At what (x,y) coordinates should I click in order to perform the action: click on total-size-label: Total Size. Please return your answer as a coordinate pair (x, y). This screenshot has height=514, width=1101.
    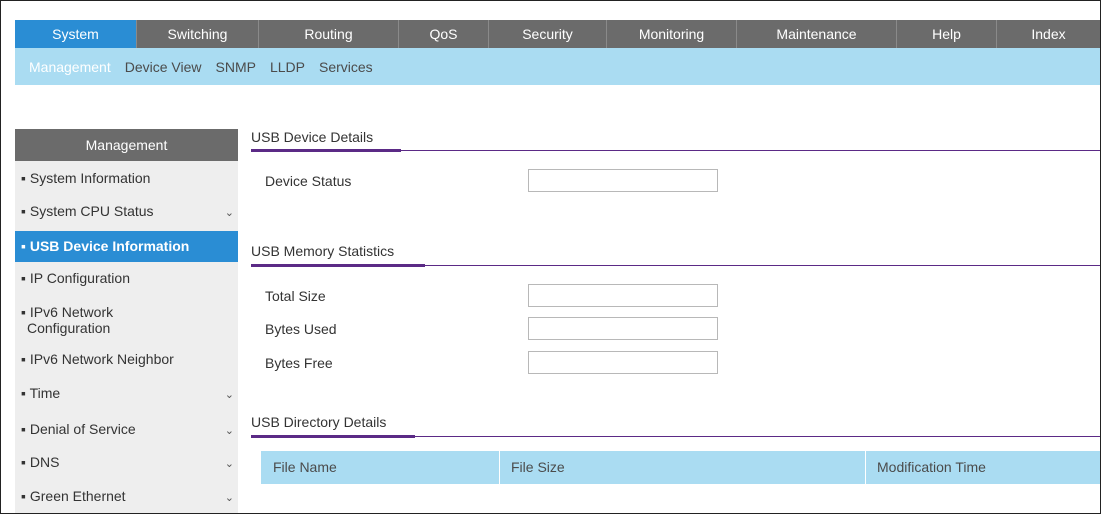
    Looking at the image, I should click on (295, 296).